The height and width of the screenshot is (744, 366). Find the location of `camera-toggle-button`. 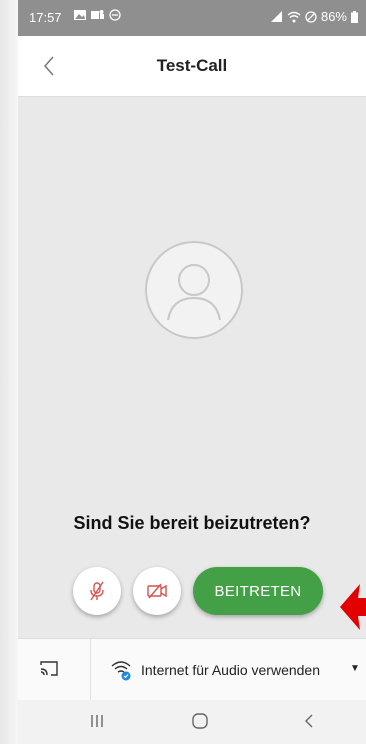

camera-toggle-button is located at coordinates (157, 591).